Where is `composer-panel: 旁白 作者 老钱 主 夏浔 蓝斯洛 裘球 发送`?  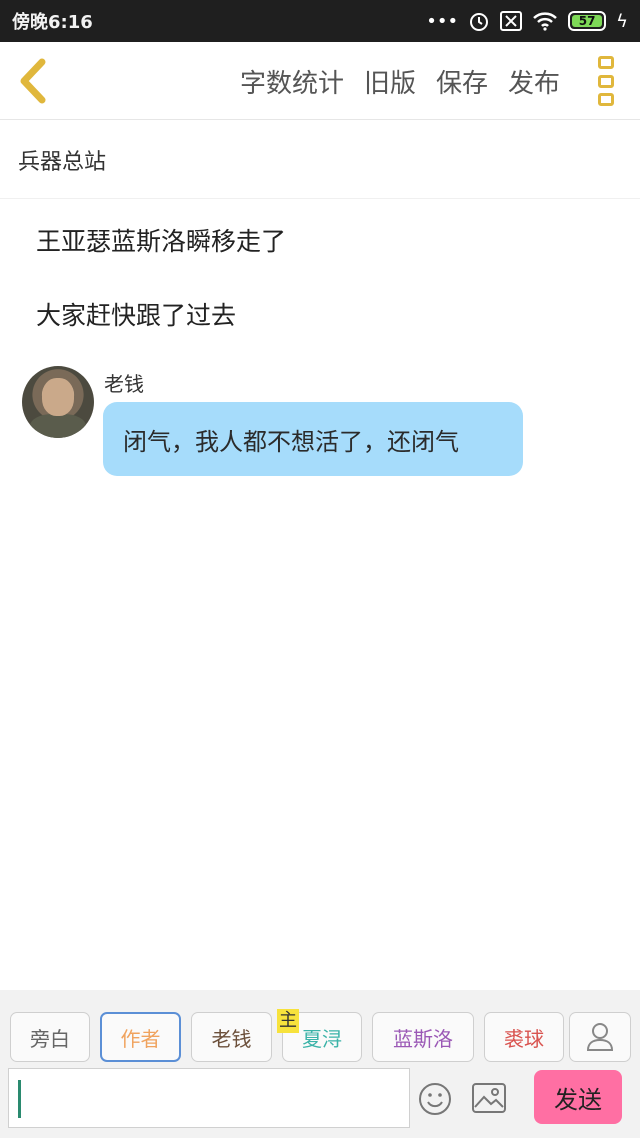
composer-panel: 旁白 作者 老钱 主 夏浔 蓝斯洛 裘球 发送 is located at coordinates (320, 1064).